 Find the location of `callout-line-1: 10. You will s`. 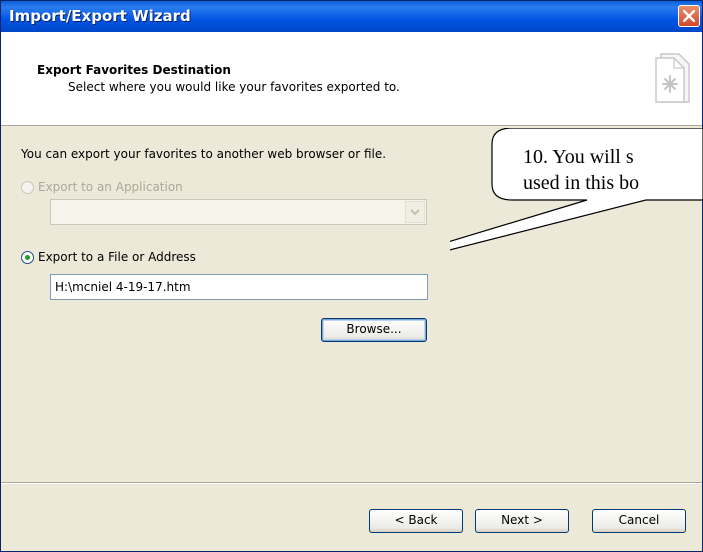

callout-line-1: 10. You will s is located at coordinates (578, 157).